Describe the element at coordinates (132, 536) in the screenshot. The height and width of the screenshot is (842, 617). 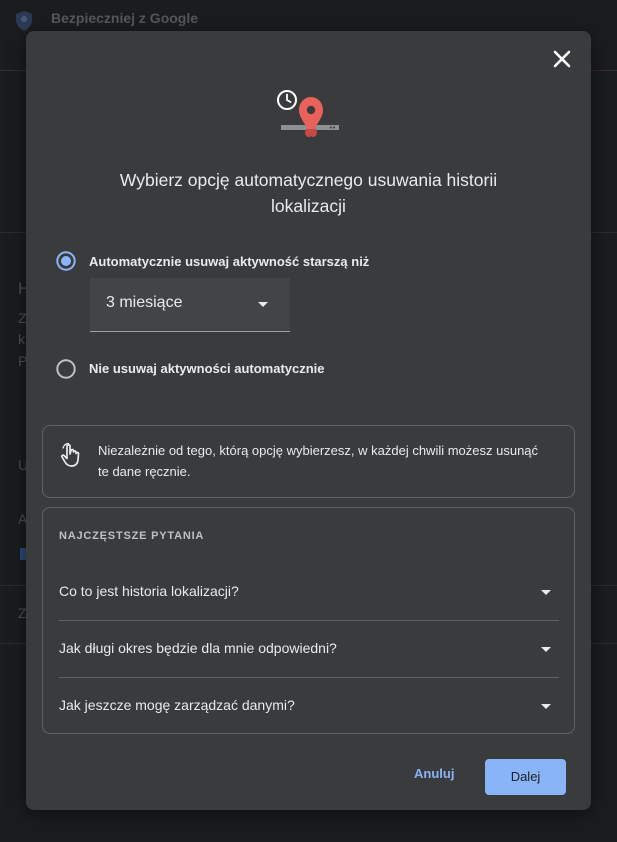
I see `faq-header: NAJCZĘSTSZE PYTANIA` at that location.